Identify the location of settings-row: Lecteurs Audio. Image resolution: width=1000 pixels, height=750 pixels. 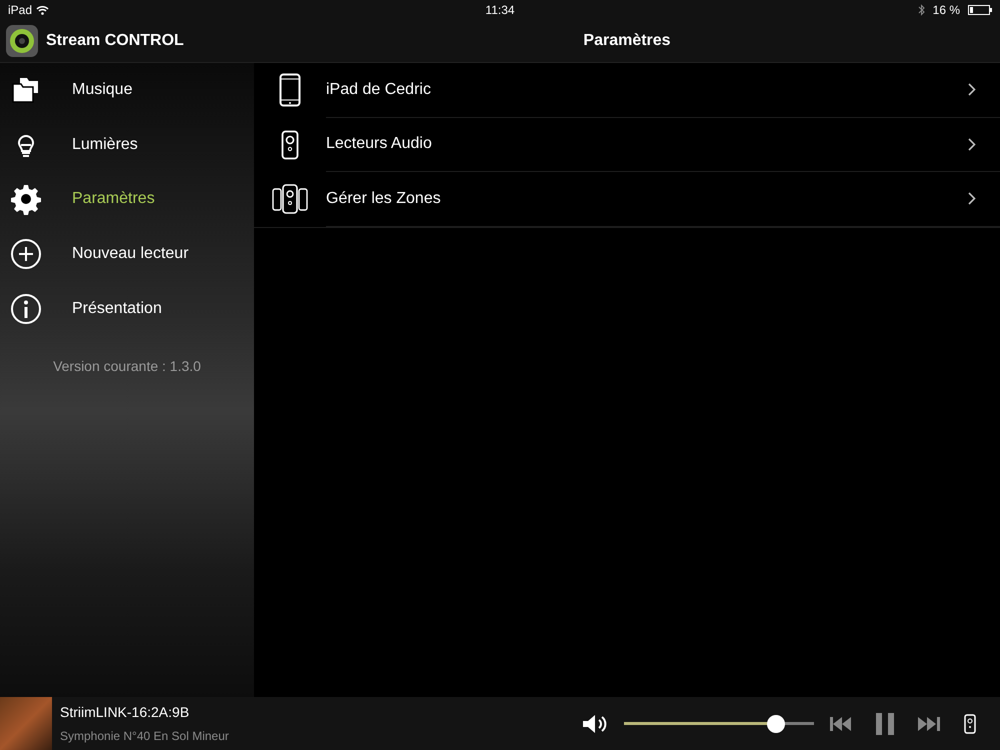
(627, 145).